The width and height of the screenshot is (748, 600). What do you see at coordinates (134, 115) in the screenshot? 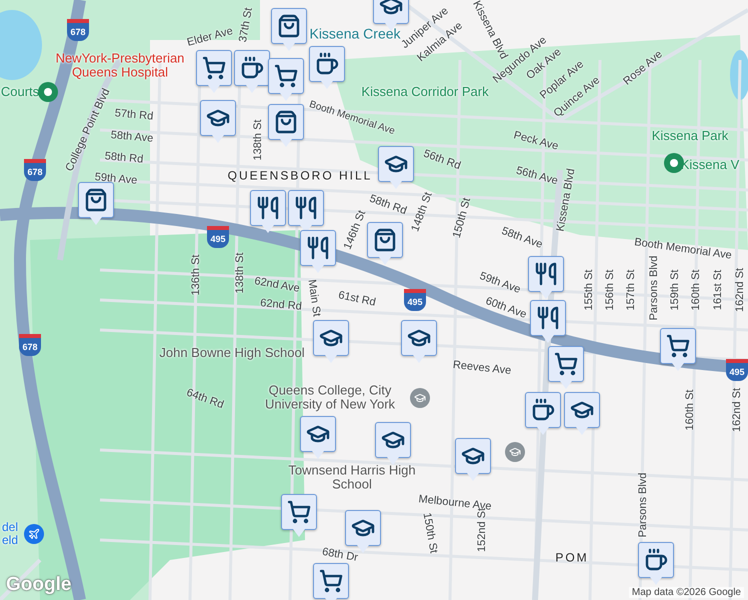
I see `street-label: 57th Rd` at bounding box center [134, 115].